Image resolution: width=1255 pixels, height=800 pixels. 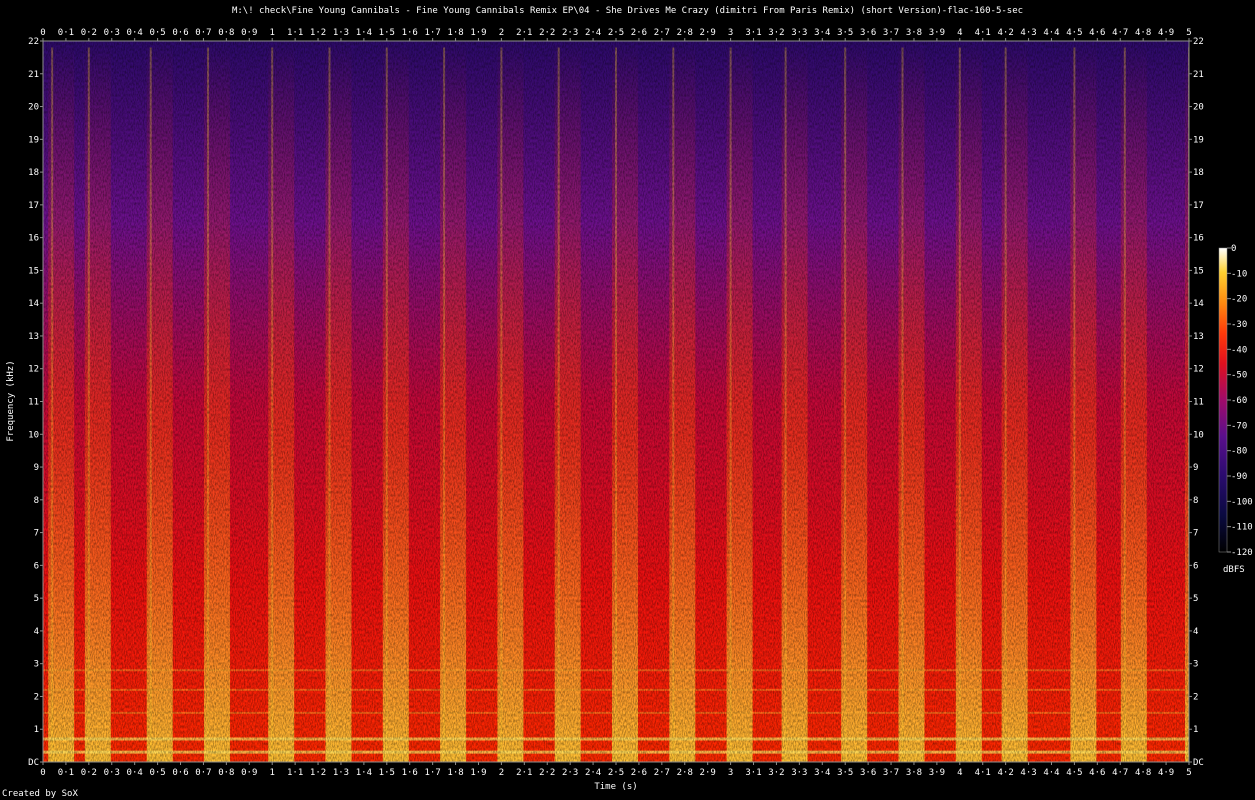 What do you see at coordinates (1166, 773) in the screenshot?
I see `x-tick-label-bottom: 4·9` at bounding box center [1166, 773].